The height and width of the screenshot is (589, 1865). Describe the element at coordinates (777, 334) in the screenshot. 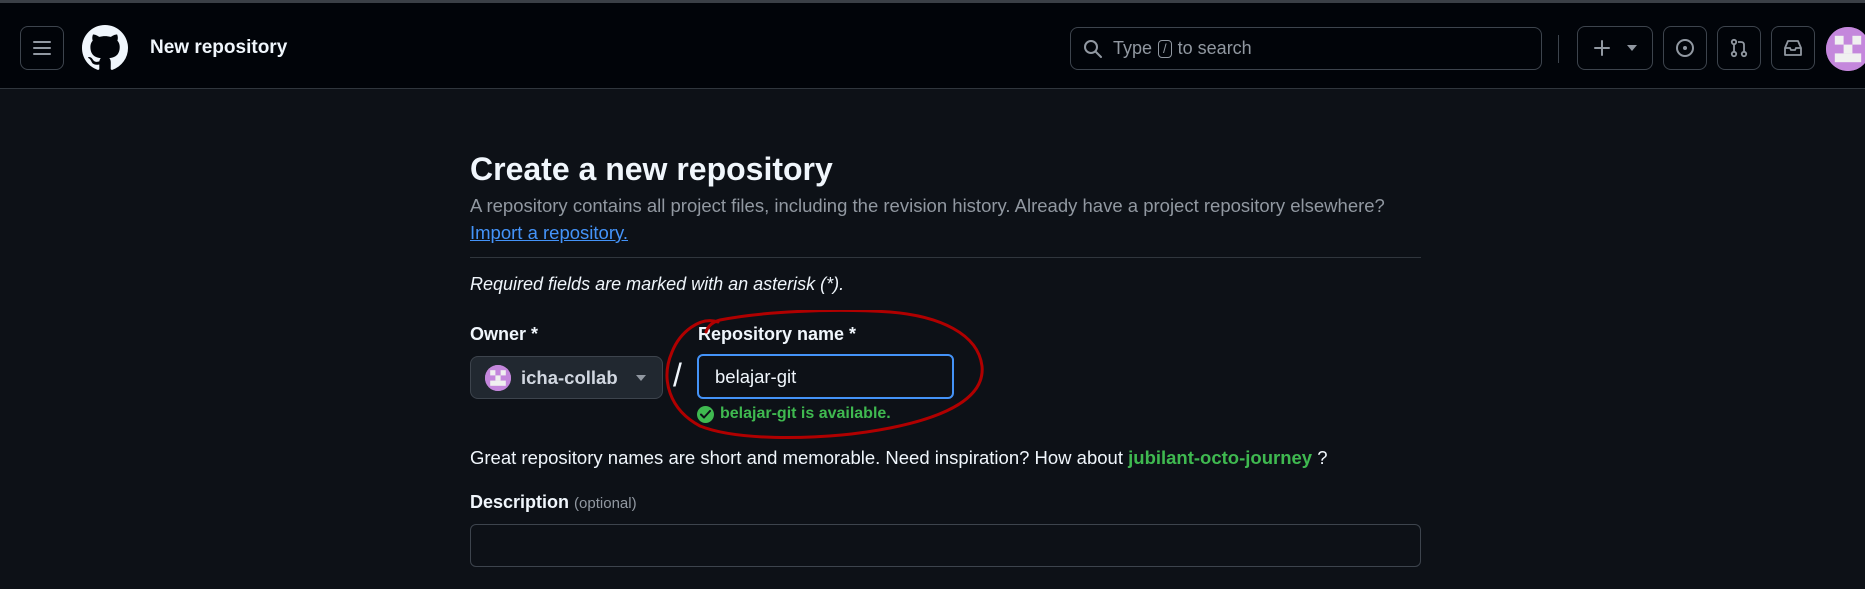

I see `repository-name-label: Repository name *` at that location.